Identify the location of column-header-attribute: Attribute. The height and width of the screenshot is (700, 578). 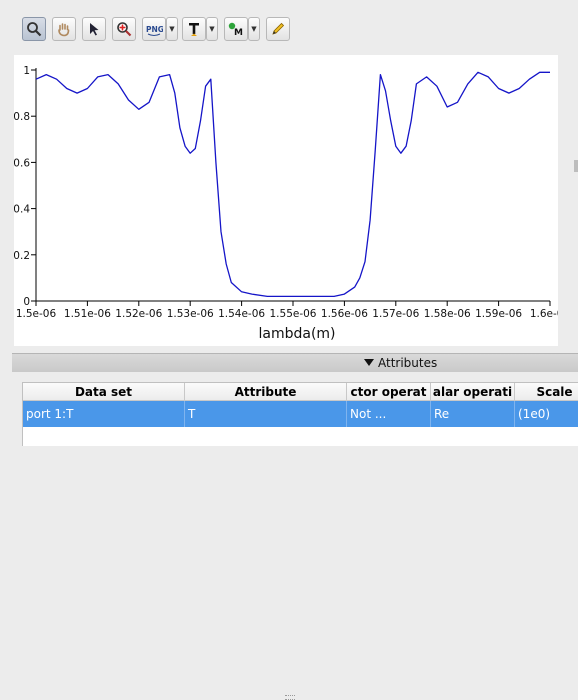
(266, 392).